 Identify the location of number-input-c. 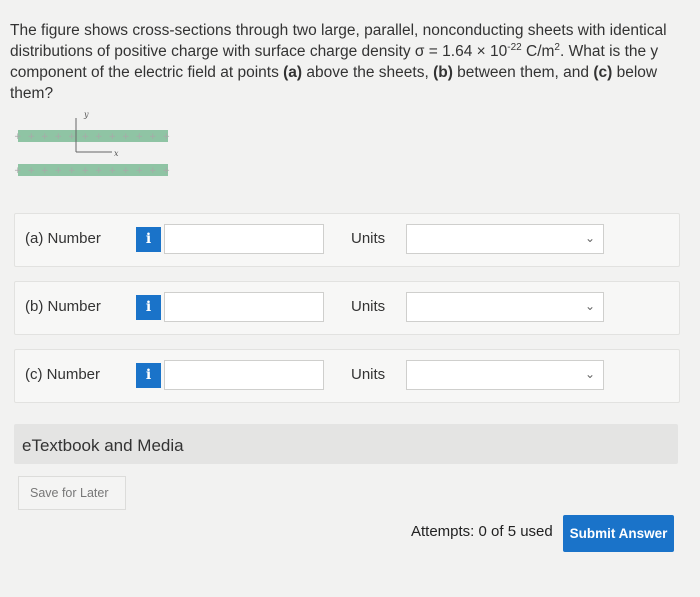
(244, 375).